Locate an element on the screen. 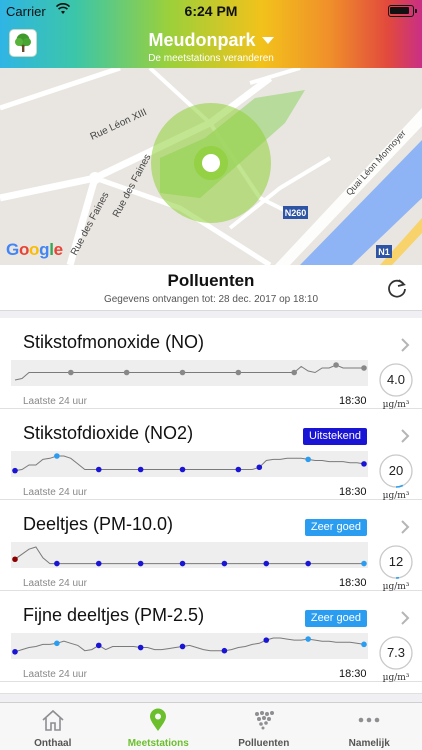  pollutant-value: 20 is located at coordinates (396, 470).